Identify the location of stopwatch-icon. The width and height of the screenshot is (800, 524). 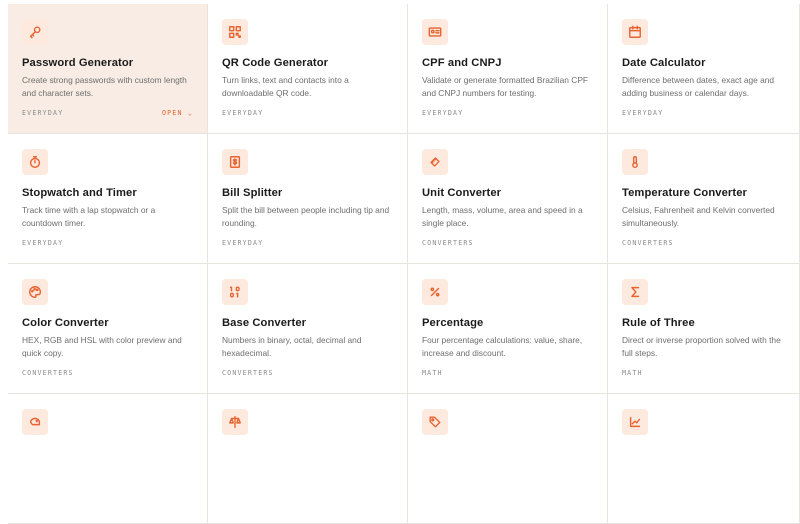
(35, 162).